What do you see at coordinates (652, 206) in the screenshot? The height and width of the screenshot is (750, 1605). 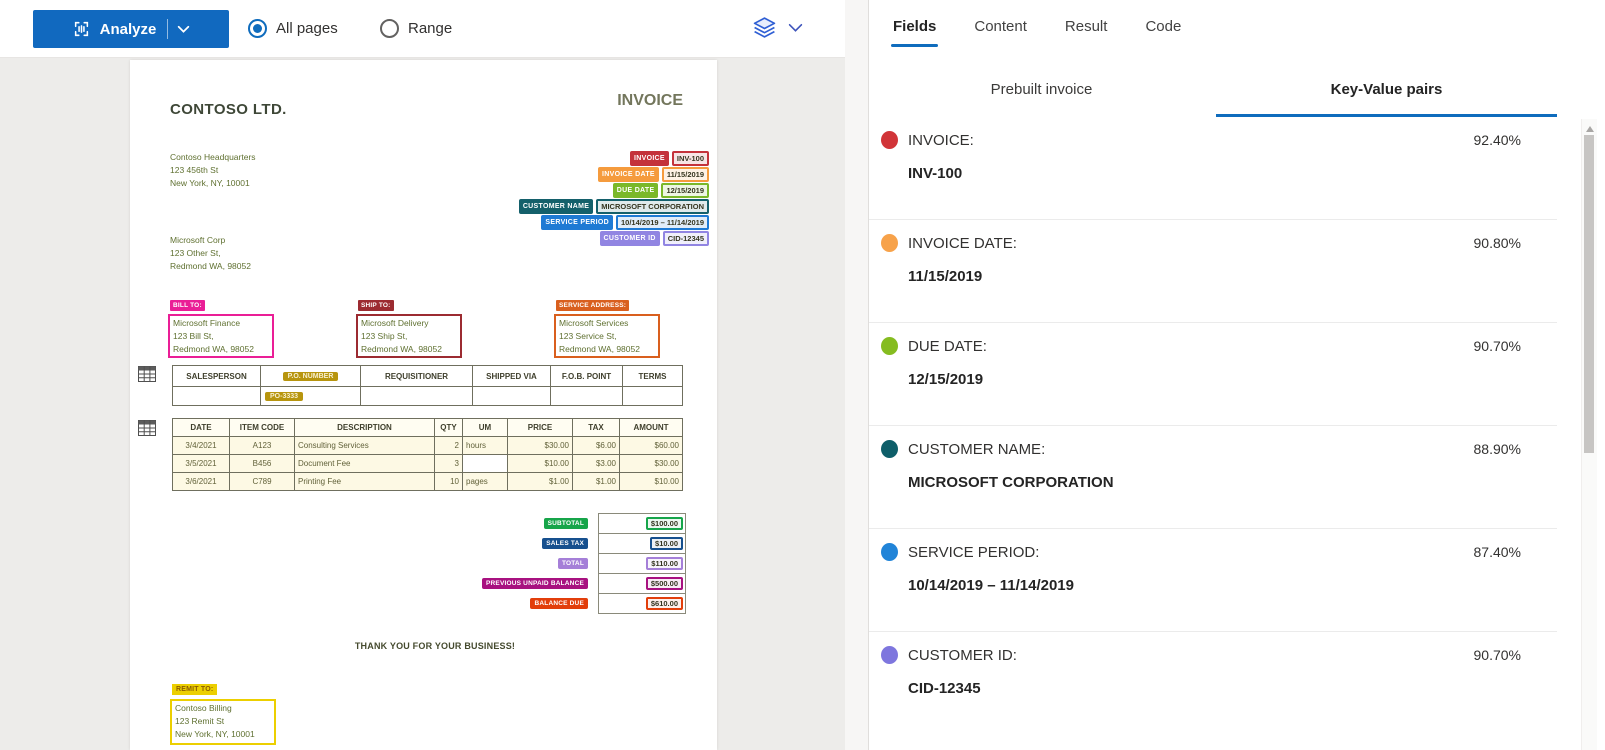 I see `annotation-value-highlight: MICROSOFT CORPORATION` at bounding box center [652, 206].